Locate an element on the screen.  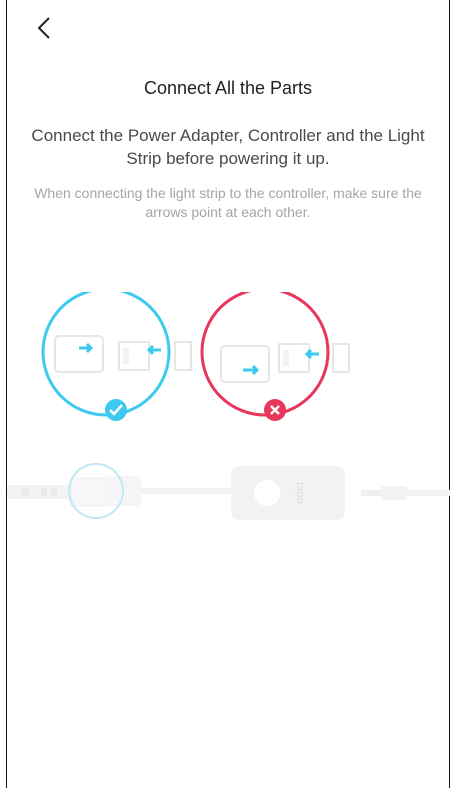
correct-connection-diagram is located at coordinates (116, 356).